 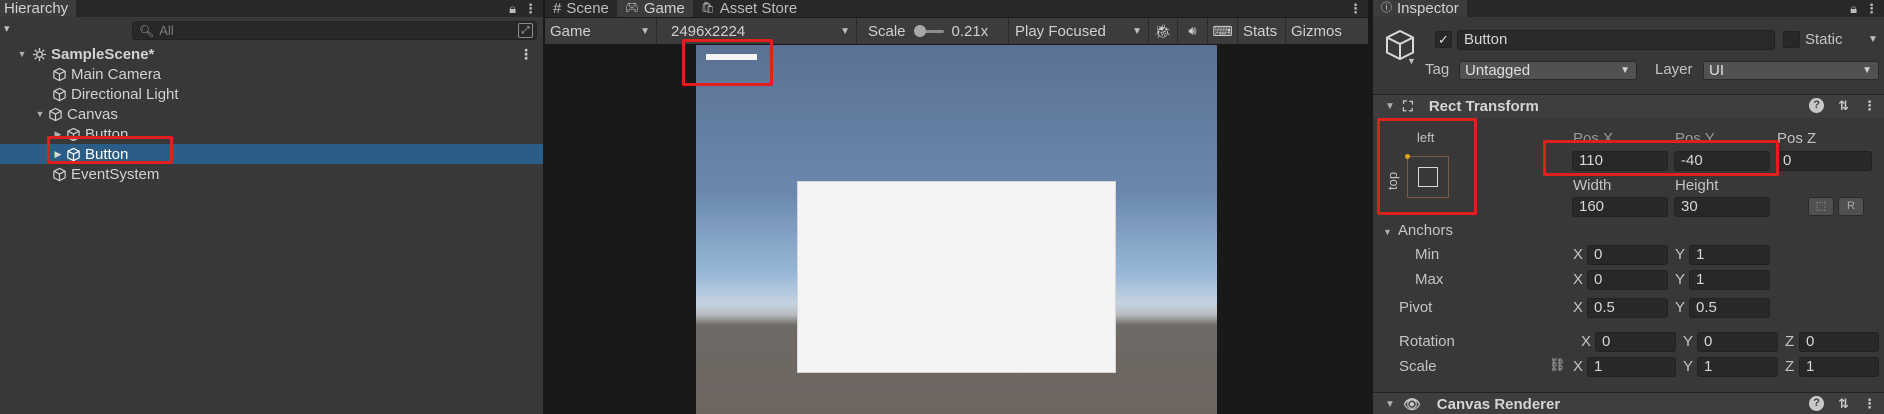 I want to click on tab-asset-store: 🛍︎ Asset Store, so click(x=749, y=8).